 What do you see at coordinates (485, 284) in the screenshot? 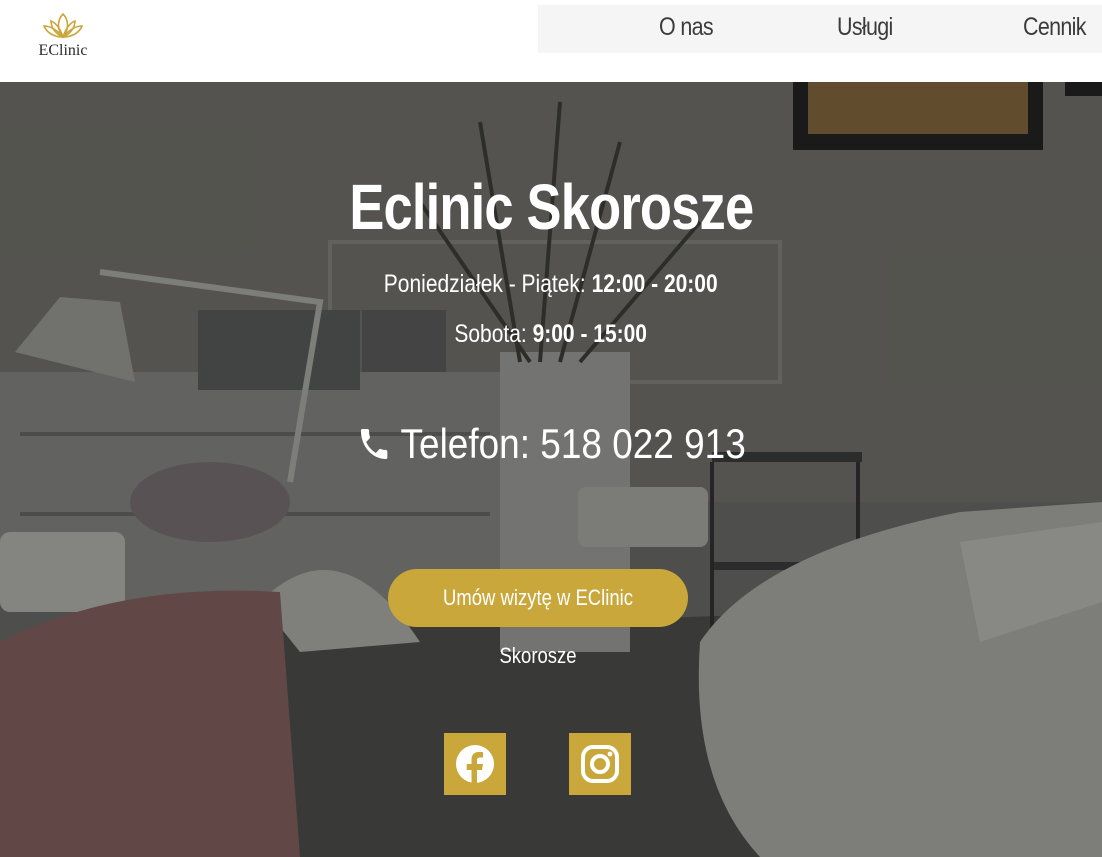
I see `weekday-label: Poniedziałek - Piątek:` at bounding box center [485, 284].